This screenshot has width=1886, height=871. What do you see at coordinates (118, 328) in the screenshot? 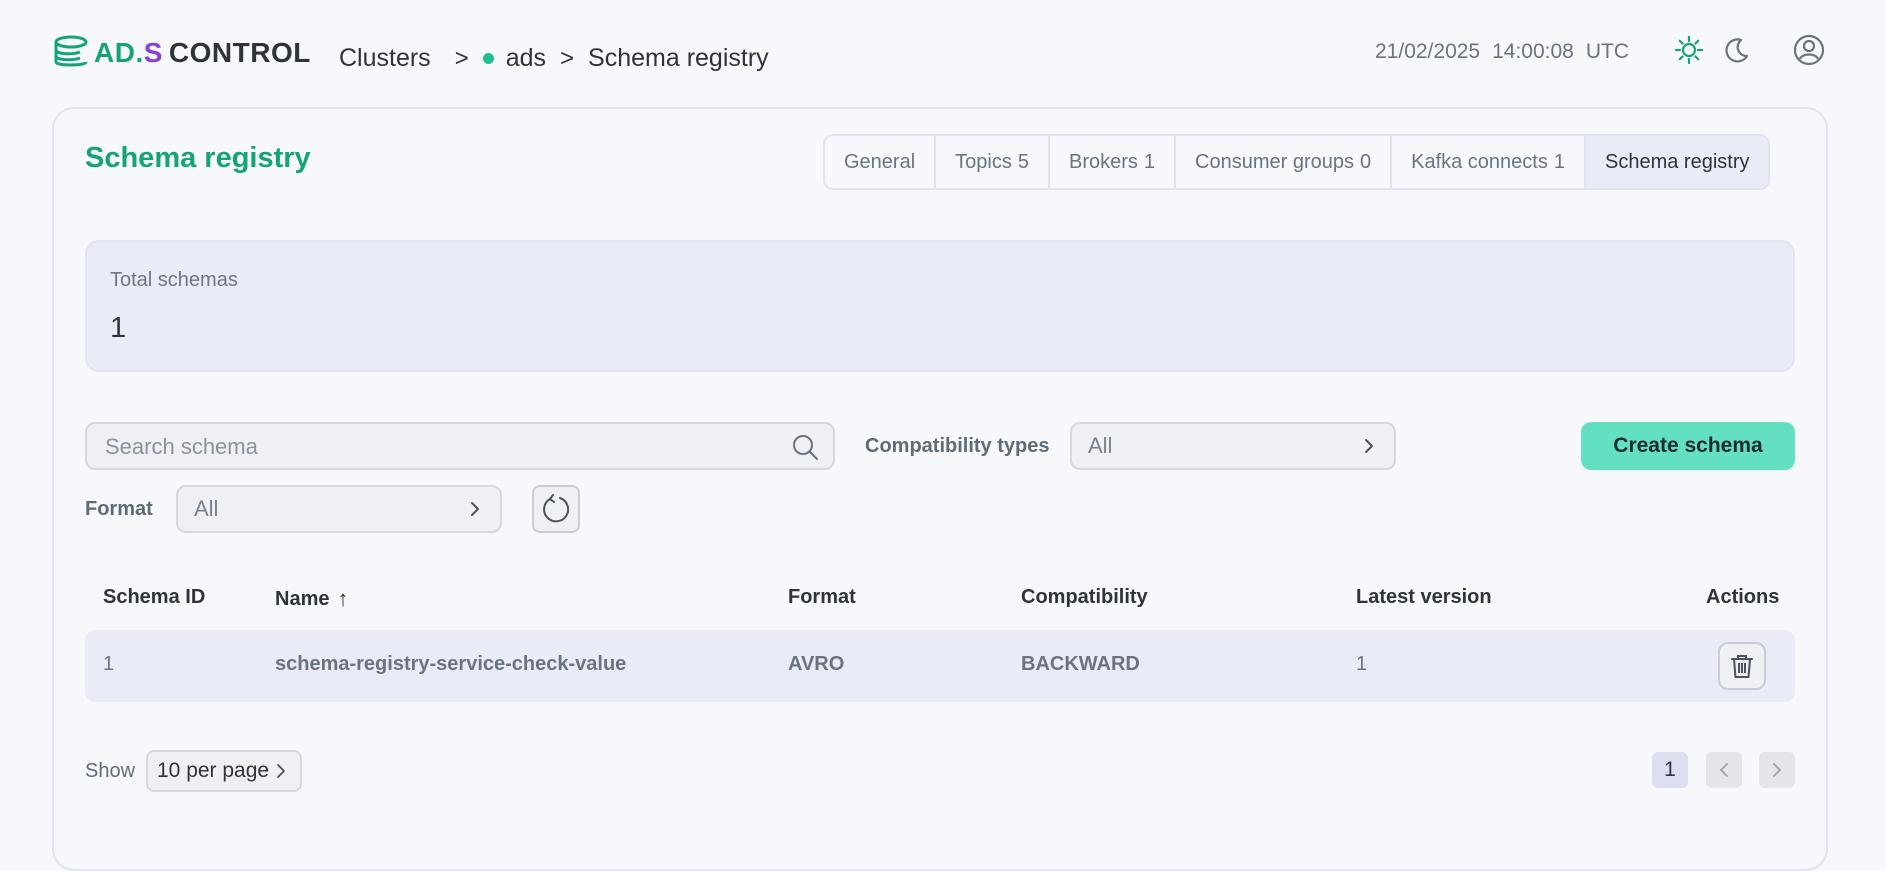
I see `stat-value: 1` at bounding box center [118, 328].